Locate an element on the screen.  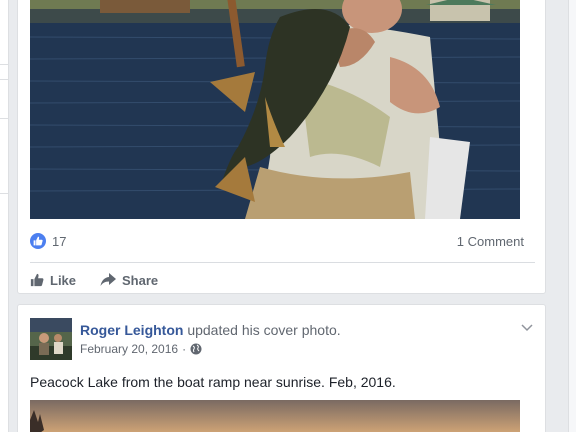
chevron-down-icon is located at coordinates (527, 328).